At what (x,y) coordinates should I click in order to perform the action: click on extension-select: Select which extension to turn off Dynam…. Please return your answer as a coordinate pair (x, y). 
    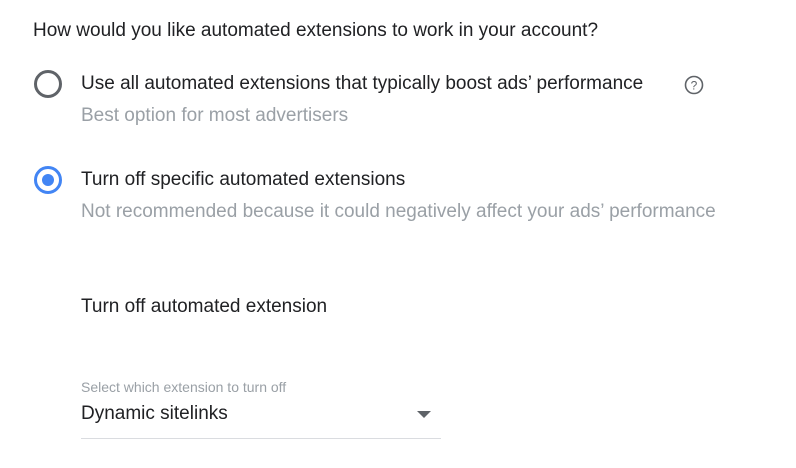
    Looking at the image, I should click on (261, 409).